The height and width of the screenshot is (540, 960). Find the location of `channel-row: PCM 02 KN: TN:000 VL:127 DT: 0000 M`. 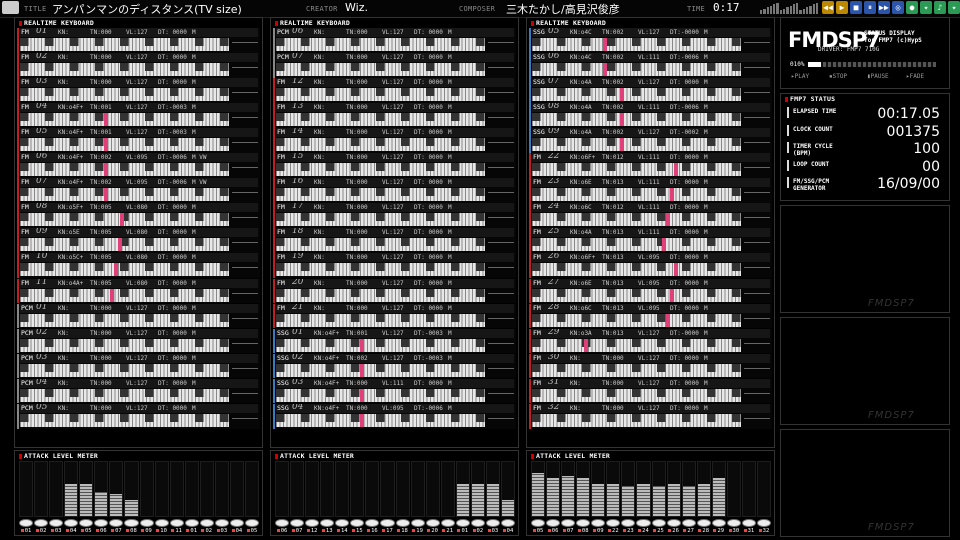

channel-row: PCM 02 KN: TN:000 VL:127 DT: 0000 M is located at coordinates (138, 341).